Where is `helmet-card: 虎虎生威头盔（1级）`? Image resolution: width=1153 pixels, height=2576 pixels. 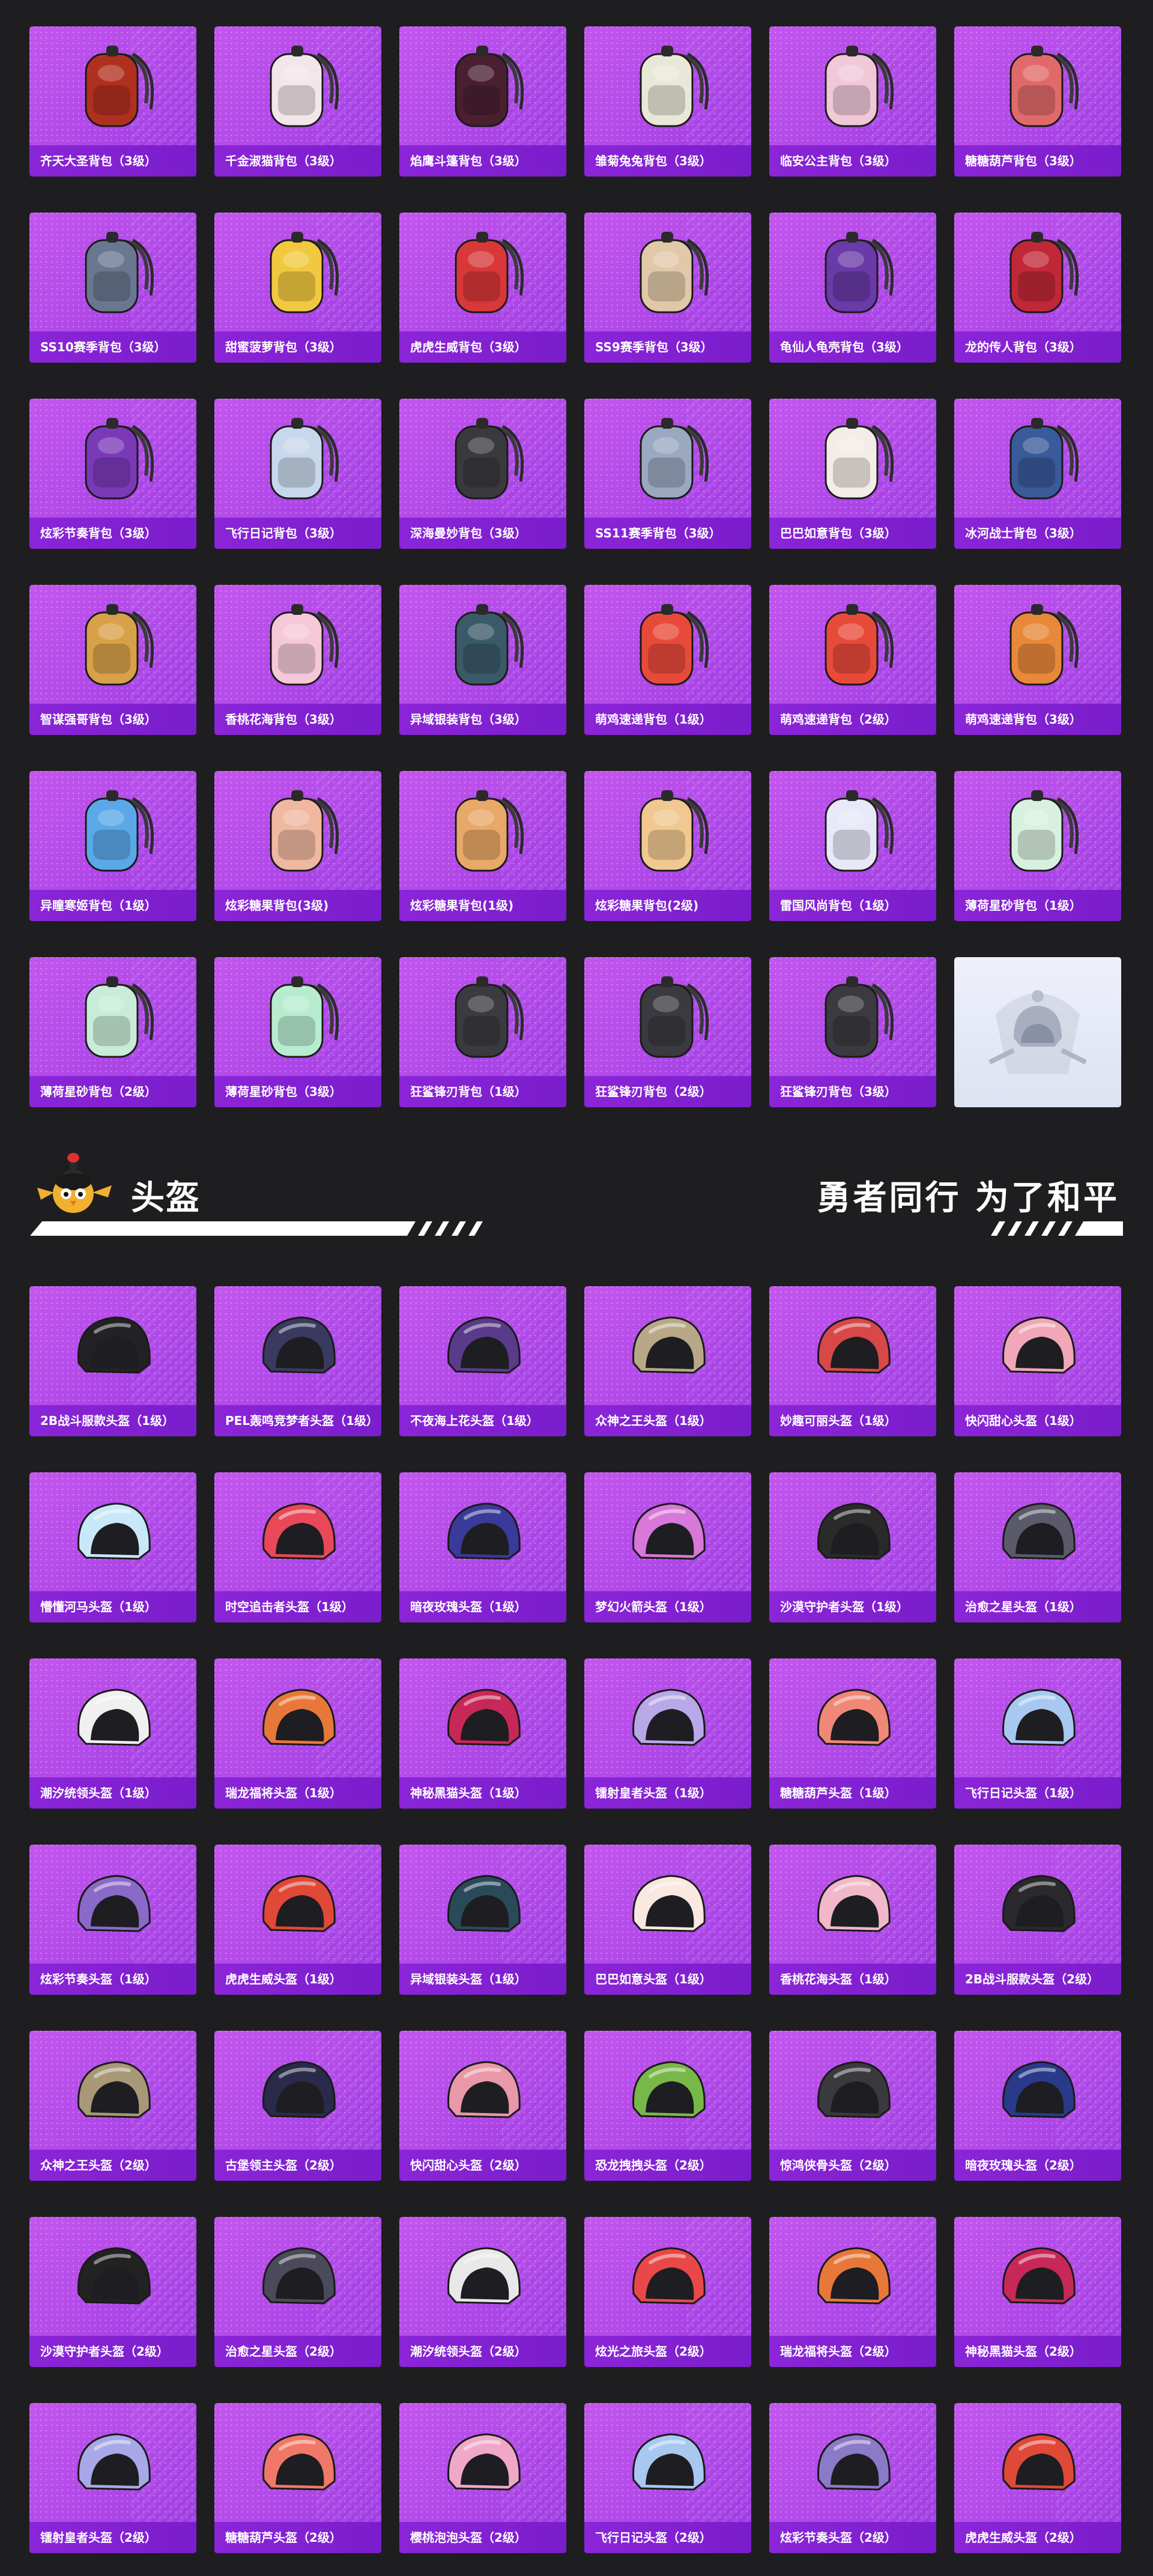 helmet-card: 虎虎生威头盔（1级） is located at coordinates (297, 1920).